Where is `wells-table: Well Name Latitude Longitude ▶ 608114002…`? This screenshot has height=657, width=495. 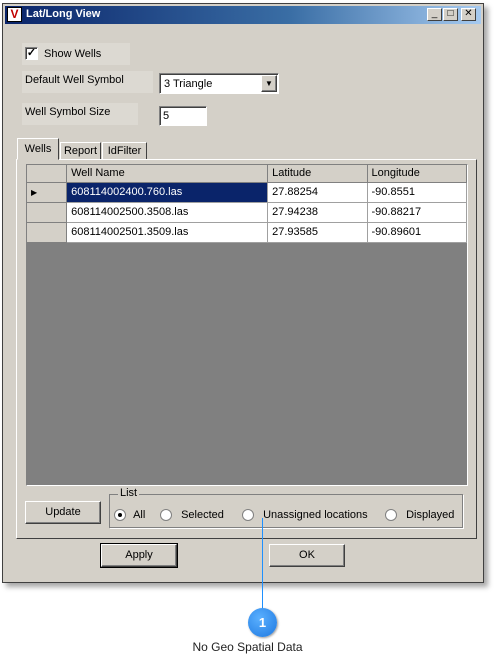 wells-table: Well Name Latitude Longitude ▶ 608114002… is located at coordinates (247, 204).